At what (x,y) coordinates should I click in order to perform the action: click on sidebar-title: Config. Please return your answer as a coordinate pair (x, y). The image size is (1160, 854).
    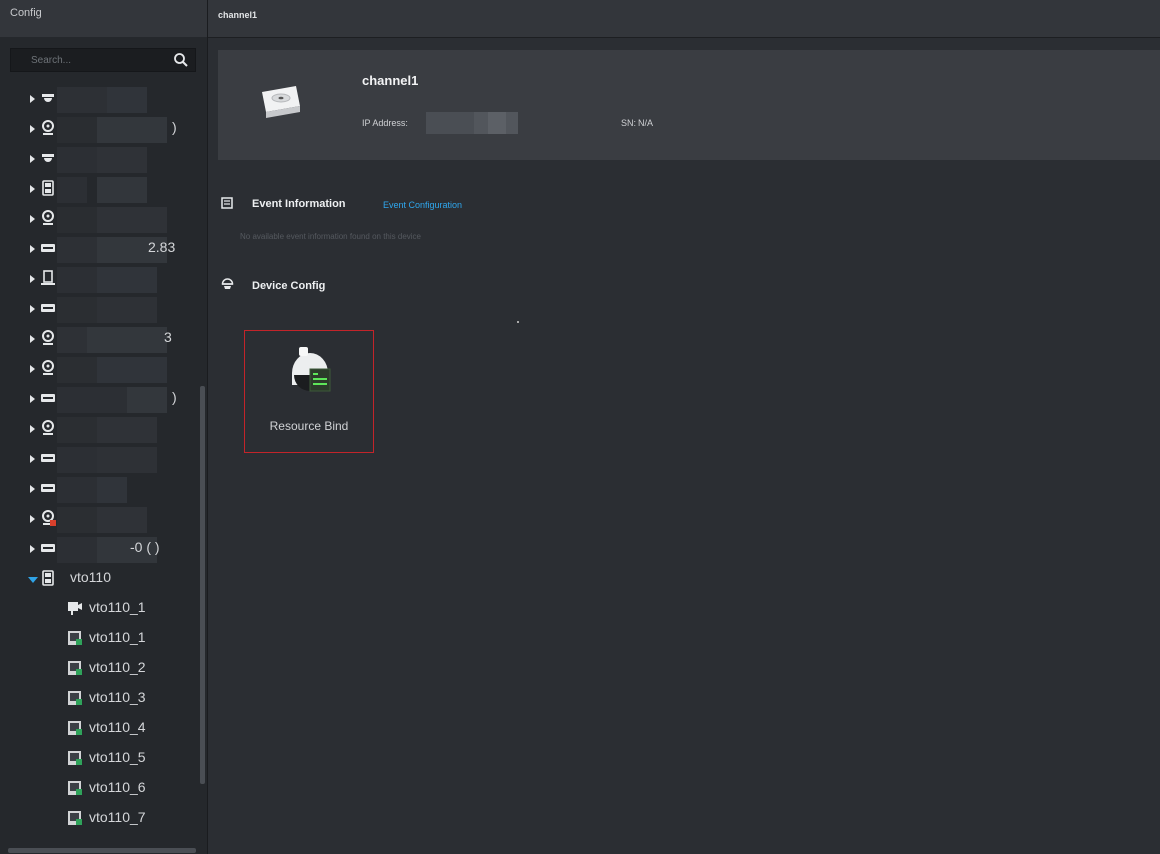
    Looking at the image, I should click on (103, 18).